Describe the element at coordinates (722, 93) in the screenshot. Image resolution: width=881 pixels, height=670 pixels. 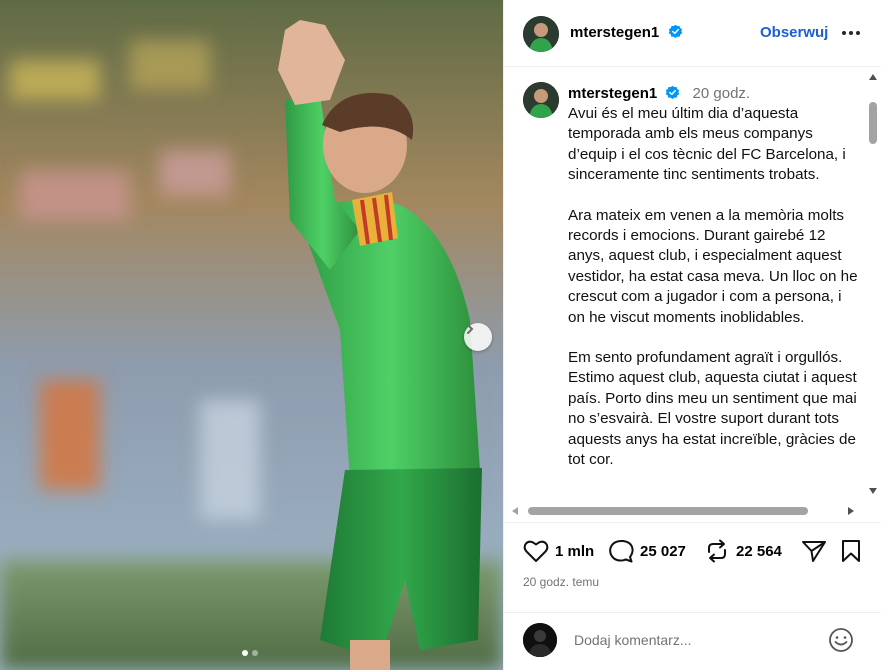
I see `caption-time: 20 godz.` at that location.